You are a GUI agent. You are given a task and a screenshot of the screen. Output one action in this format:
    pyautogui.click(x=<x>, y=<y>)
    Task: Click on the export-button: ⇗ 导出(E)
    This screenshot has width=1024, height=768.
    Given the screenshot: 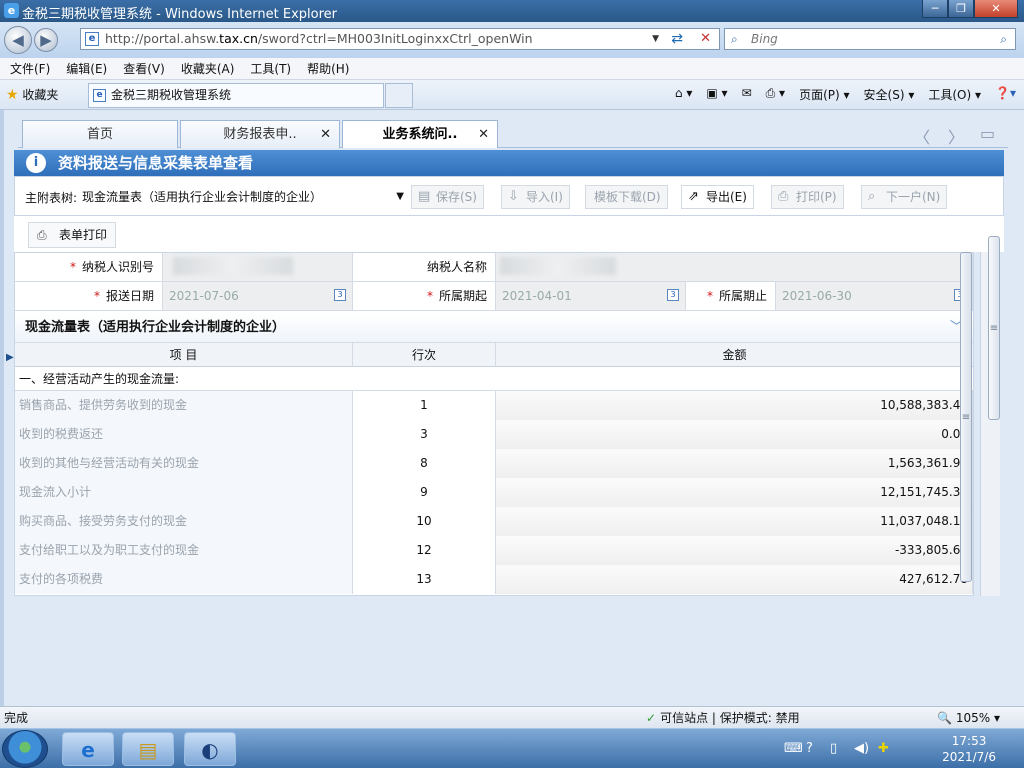 What is the action you would take?
    pyautogui.click(x=717, y=197)
    